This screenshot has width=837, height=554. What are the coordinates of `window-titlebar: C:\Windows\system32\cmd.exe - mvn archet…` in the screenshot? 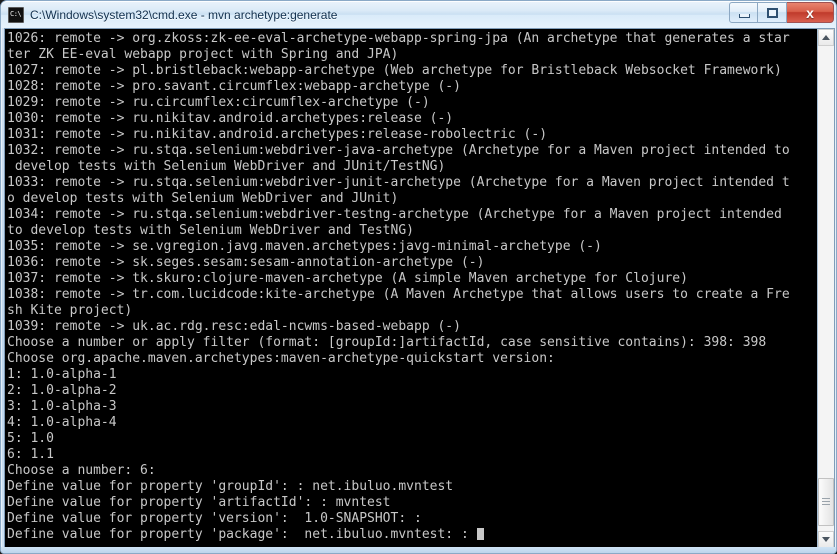 It's located at (418, 14).